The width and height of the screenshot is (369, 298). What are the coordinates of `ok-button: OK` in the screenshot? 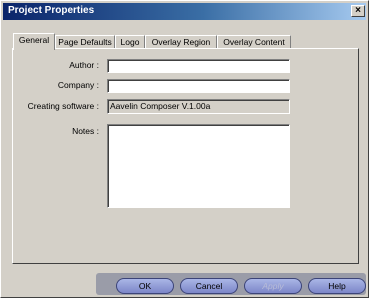 It's located at (145, 286).